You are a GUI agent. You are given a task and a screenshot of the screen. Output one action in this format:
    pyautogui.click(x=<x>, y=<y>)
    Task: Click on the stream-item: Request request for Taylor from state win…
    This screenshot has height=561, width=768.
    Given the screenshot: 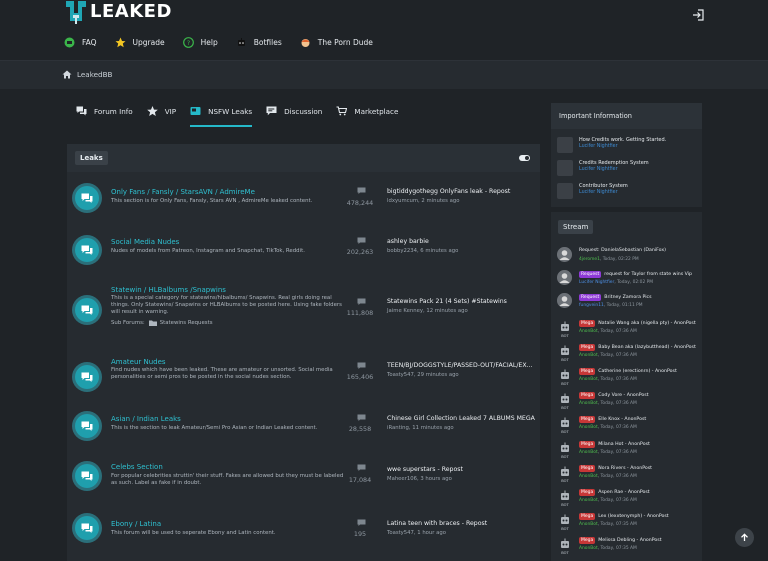 What is the action you would take?
    pyautogui.click(x=628, y=281)
    